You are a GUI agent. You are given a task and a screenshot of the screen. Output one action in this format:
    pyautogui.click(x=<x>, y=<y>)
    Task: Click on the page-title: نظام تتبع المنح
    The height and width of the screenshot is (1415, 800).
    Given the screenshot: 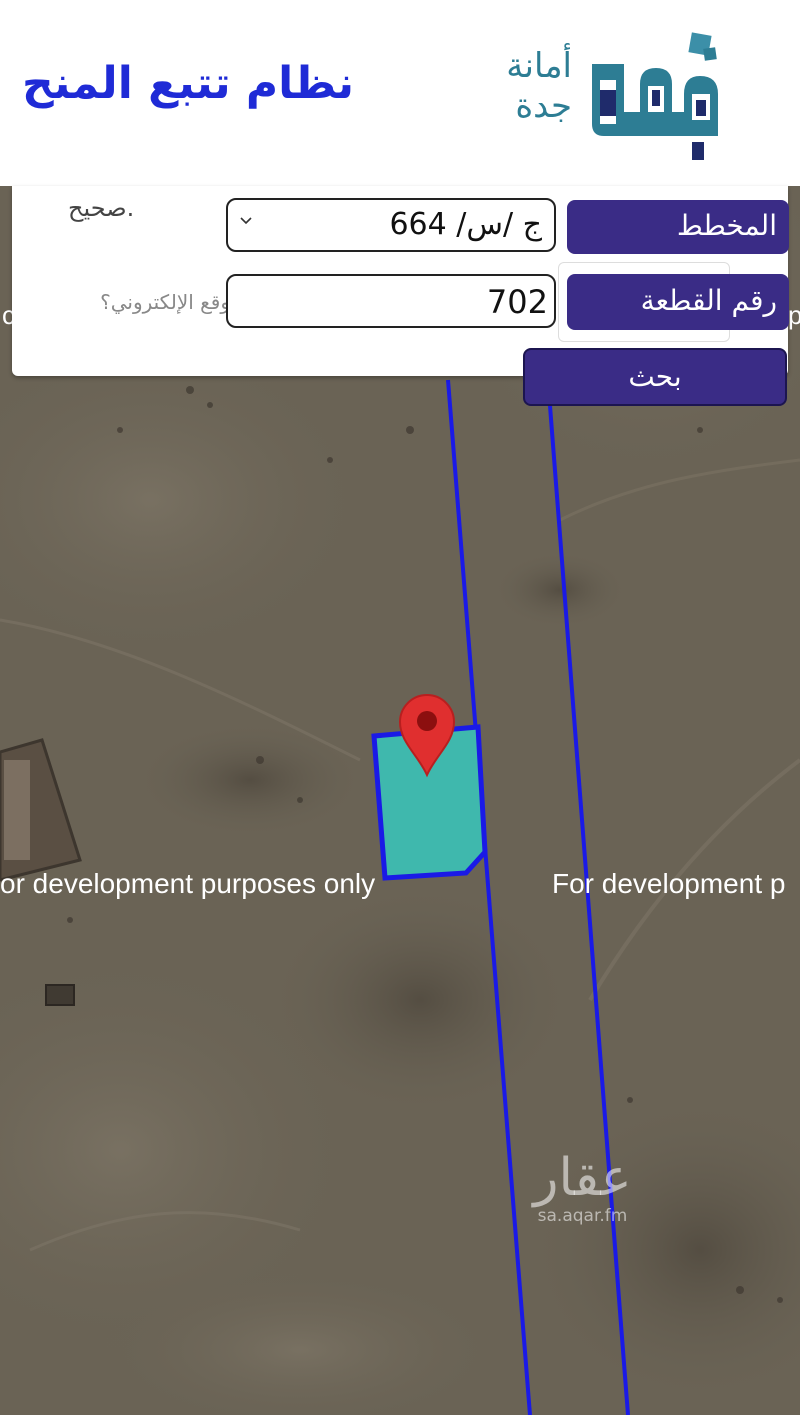 What is the action you would take?
    pyautogui.click(x=188, y=83)
    